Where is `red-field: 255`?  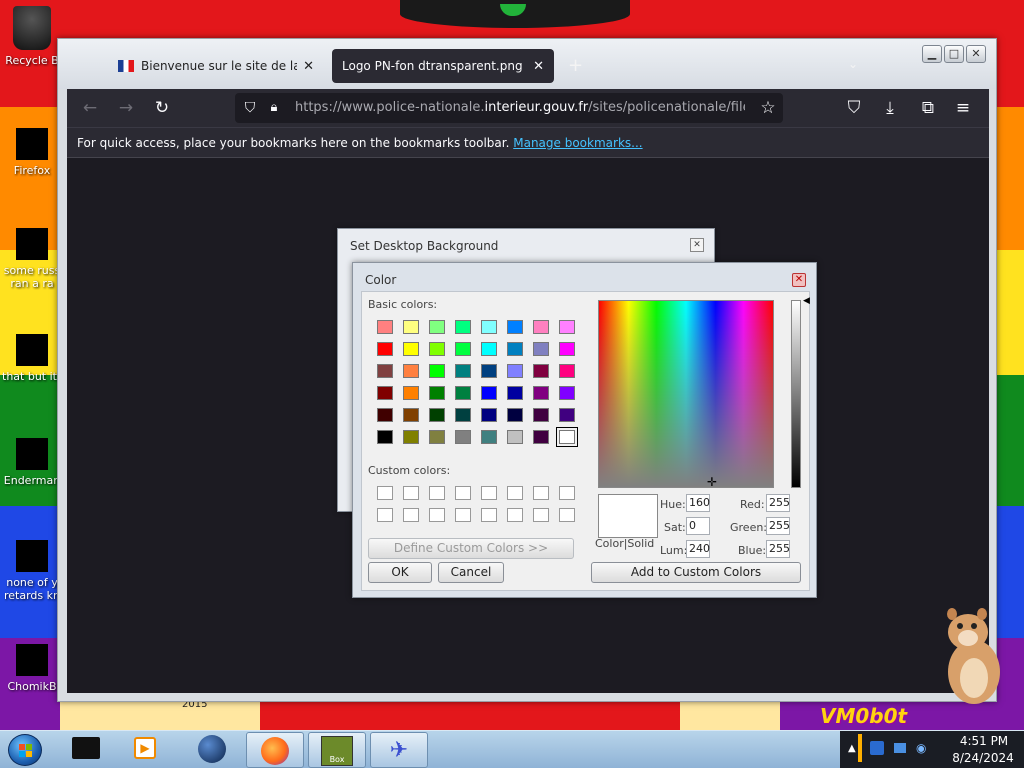 red-field: 255 is located at coordinates (778, 503).